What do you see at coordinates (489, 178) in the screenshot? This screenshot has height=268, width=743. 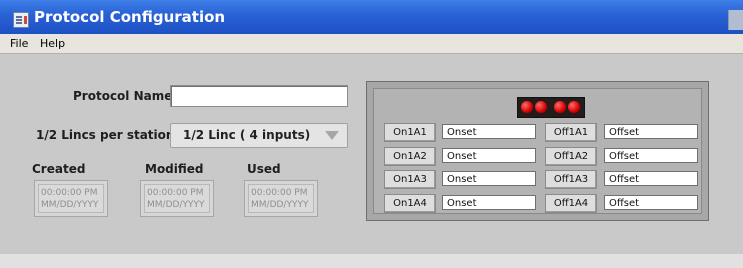 I see `on1a3-field: Onset` at bounding box center [489, 178].